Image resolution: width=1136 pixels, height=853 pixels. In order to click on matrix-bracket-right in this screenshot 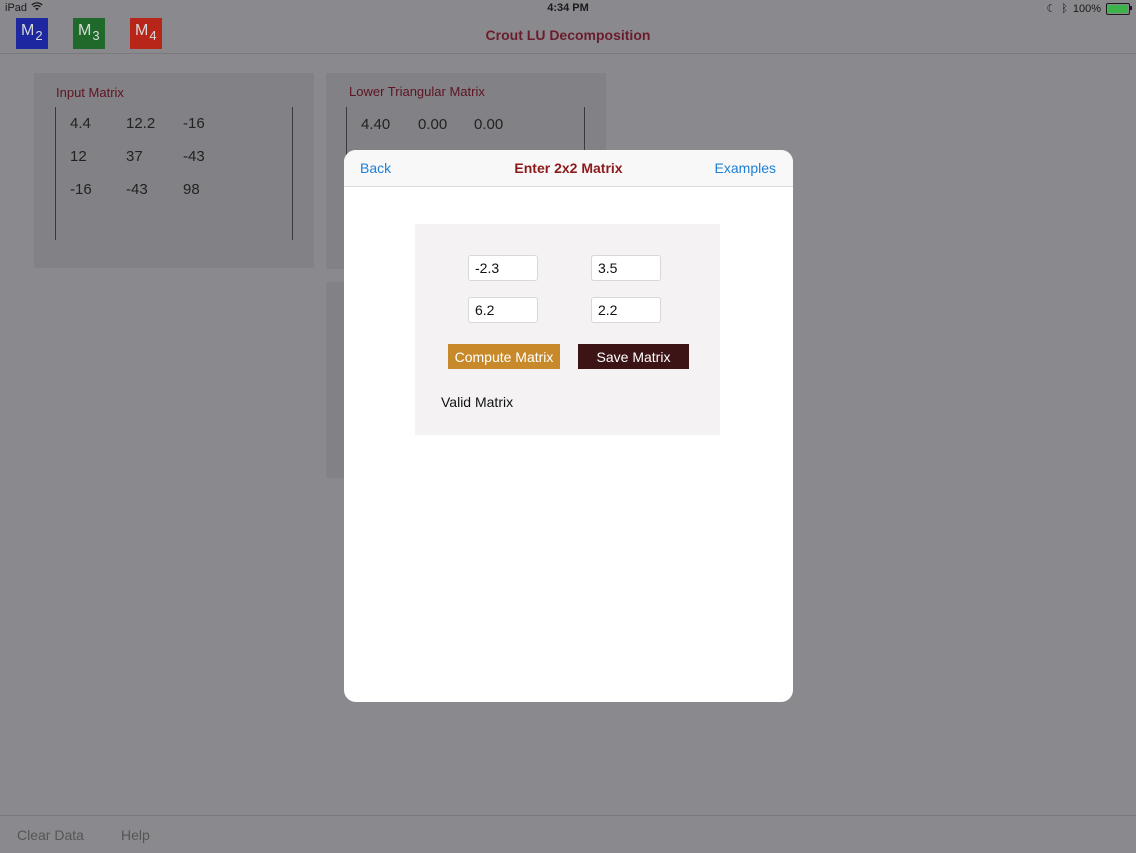, I will do `click(292, 173)`.